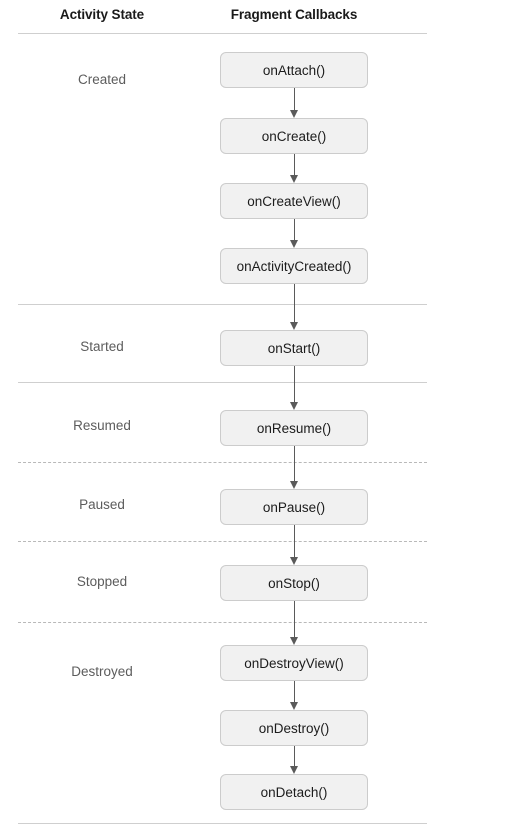 The width and height of the screenshot is (522, 833). I want to click on callback-box-oncreate: onCreate(), so click(294, 136).